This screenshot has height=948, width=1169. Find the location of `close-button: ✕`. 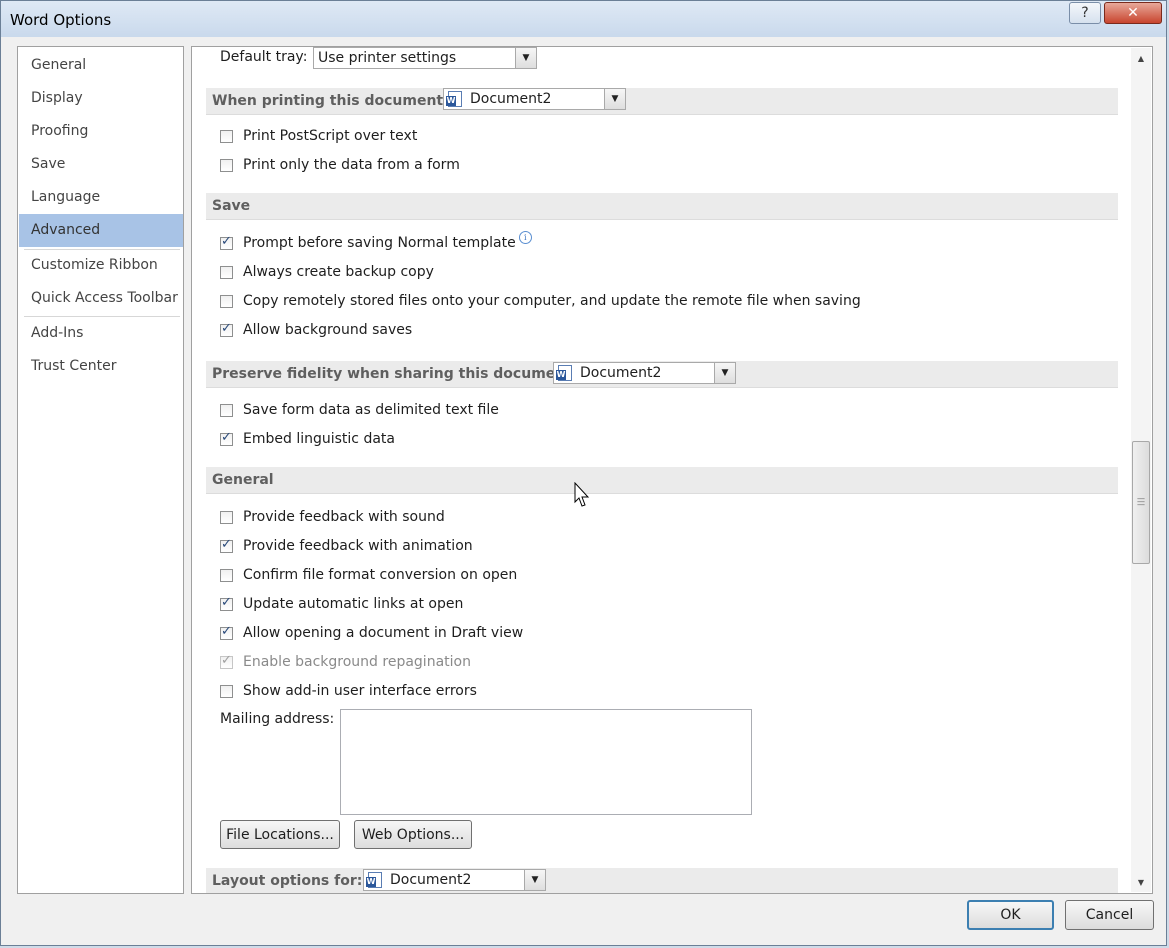

close-button: ✕ is located at coordinates (1133, 13).